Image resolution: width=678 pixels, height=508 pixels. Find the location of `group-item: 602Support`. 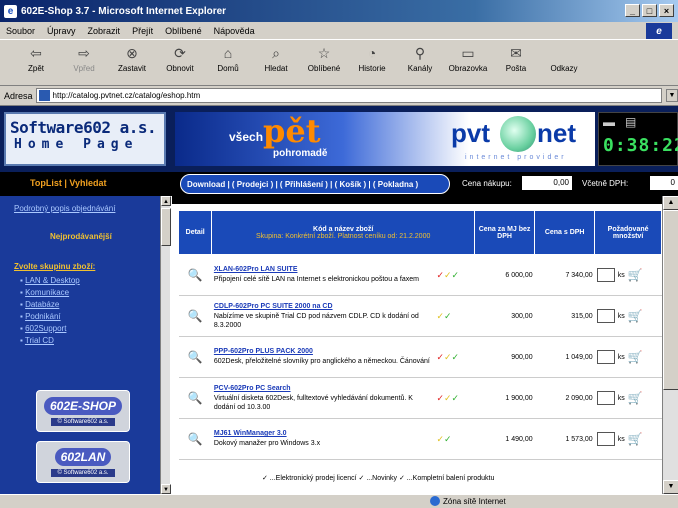

group-item: 602Support is located at coordinates (50, 328).